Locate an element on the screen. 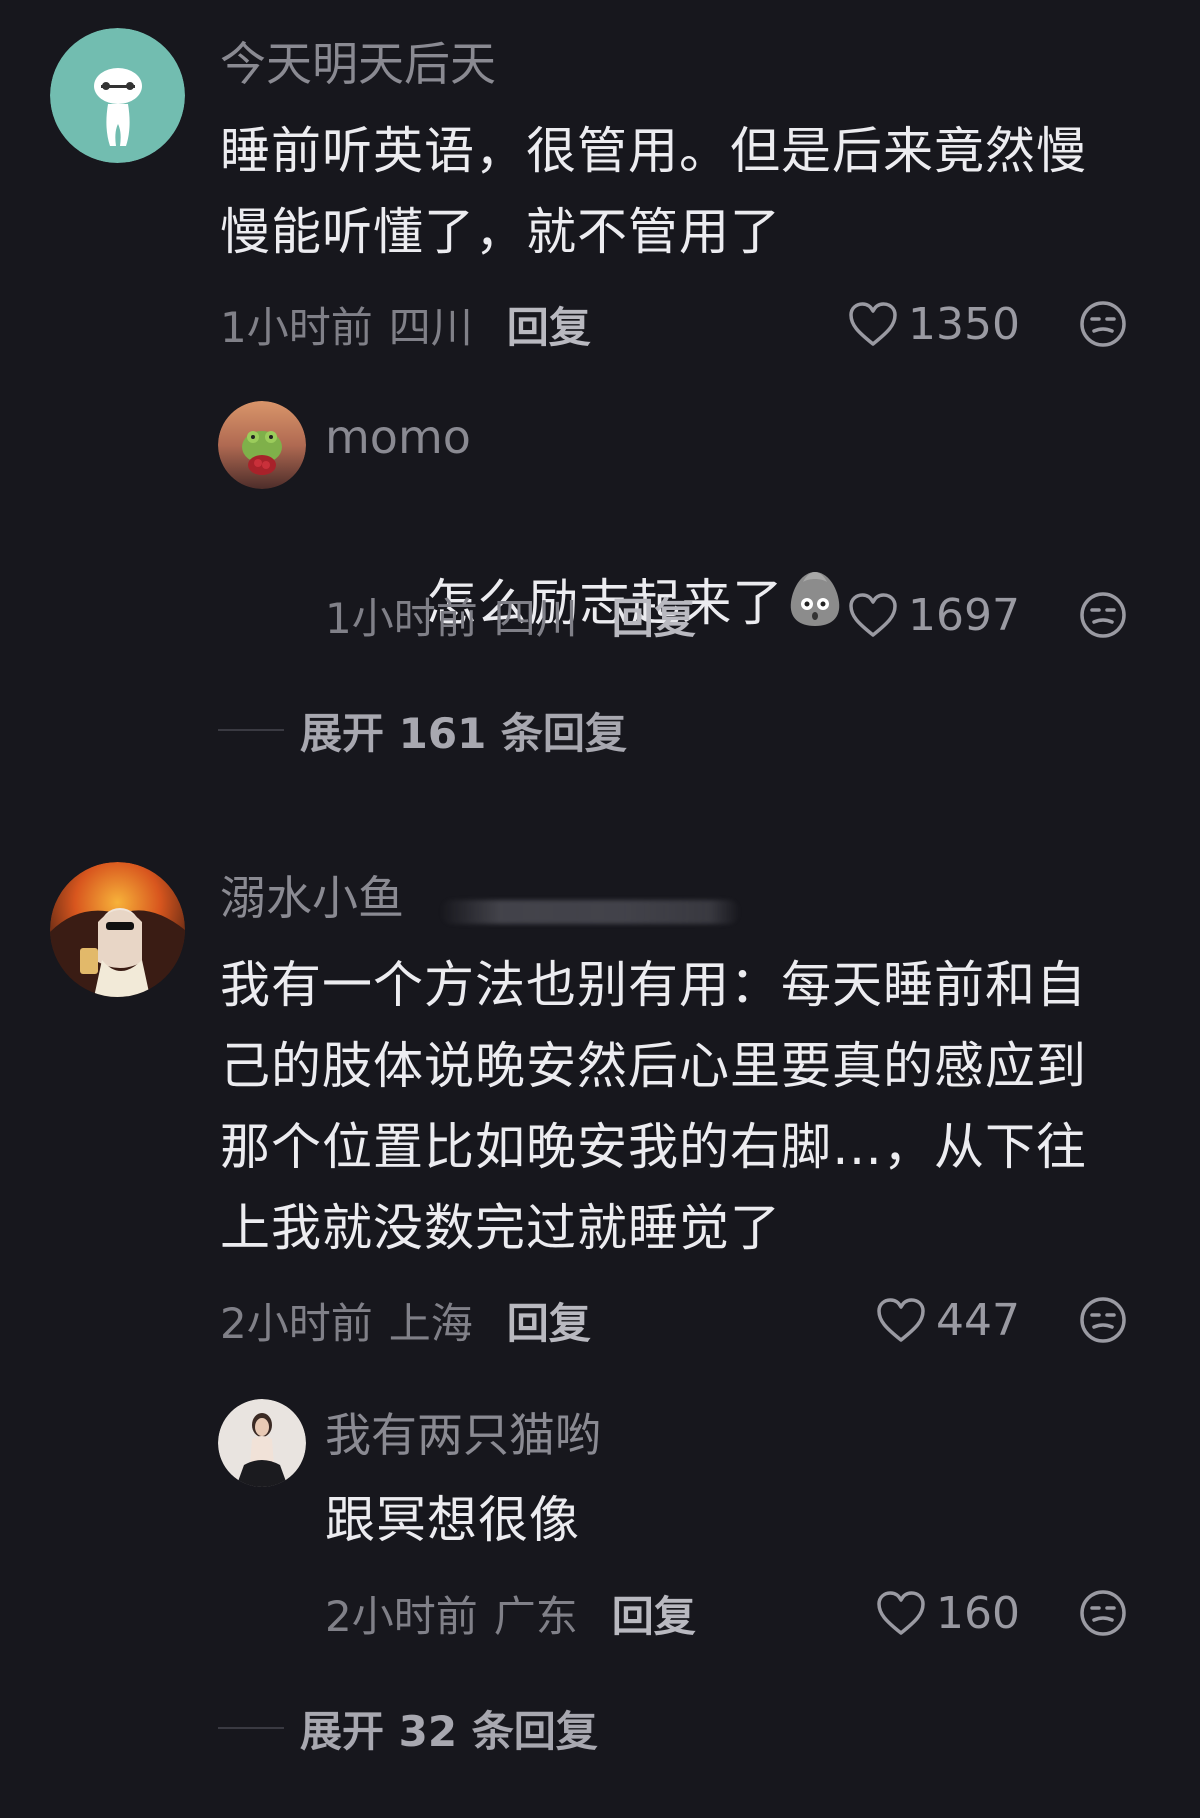  reply-time: 2小时前 is located at coordinates (401, 1616).